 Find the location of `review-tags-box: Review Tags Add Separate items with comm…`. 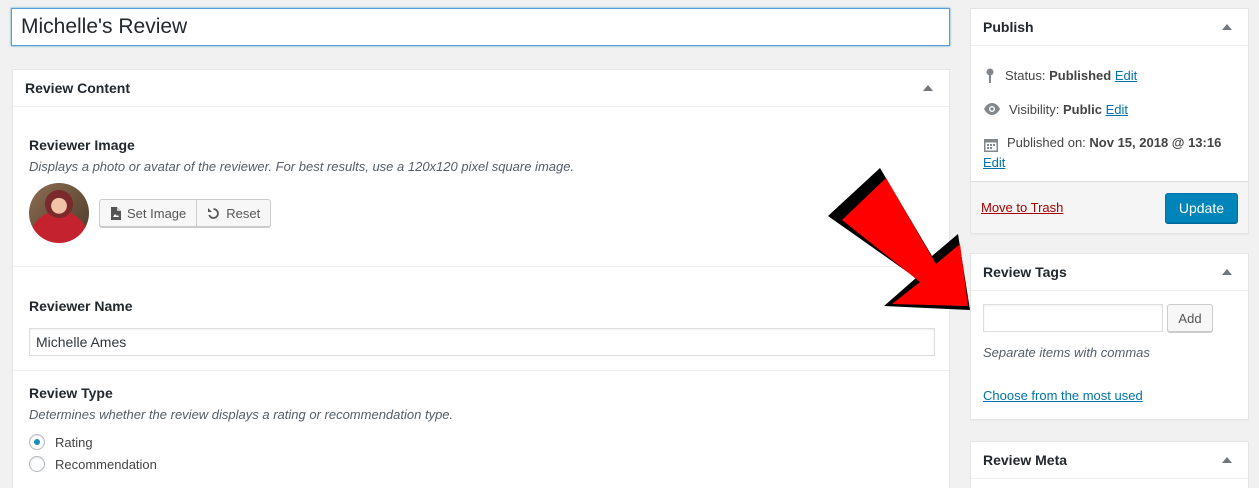

review-tags-box: Review Tags Add Separate items with comm… is located at coordinates (1109, 336).